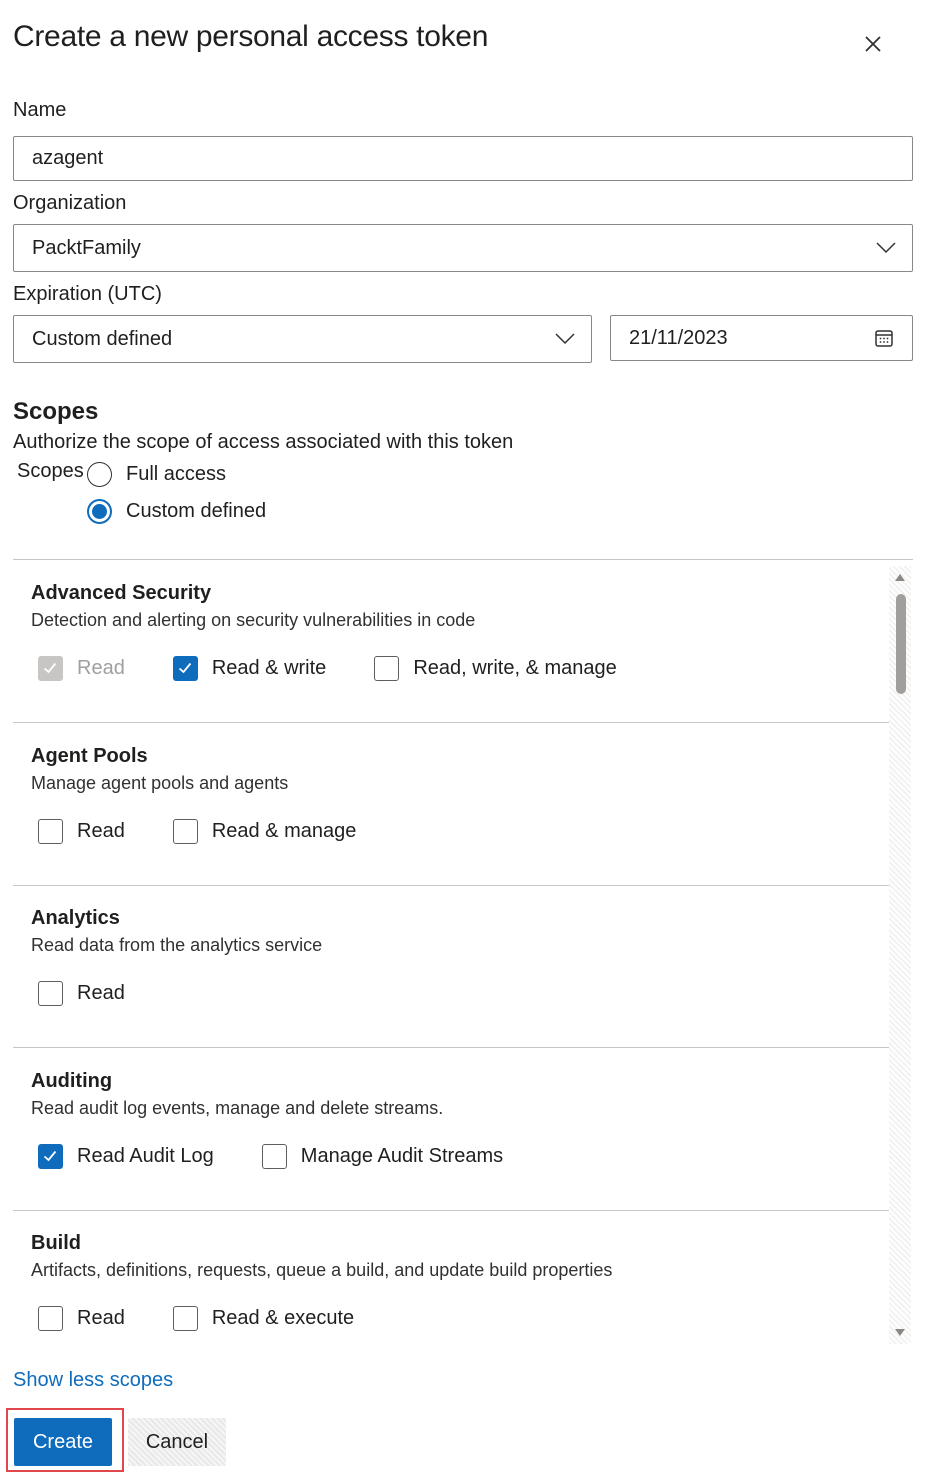  What do you see at coordinates (75, 918) in the screenshot?
I see `scope-group-name: Analytics` at bounding box center [75, 918].